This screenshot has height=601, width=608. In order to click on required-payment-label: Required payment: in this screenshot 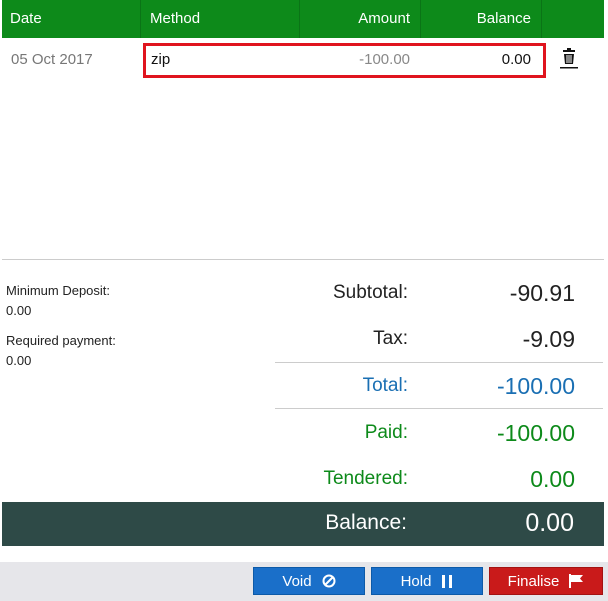, I will do `click(61, 340)`.